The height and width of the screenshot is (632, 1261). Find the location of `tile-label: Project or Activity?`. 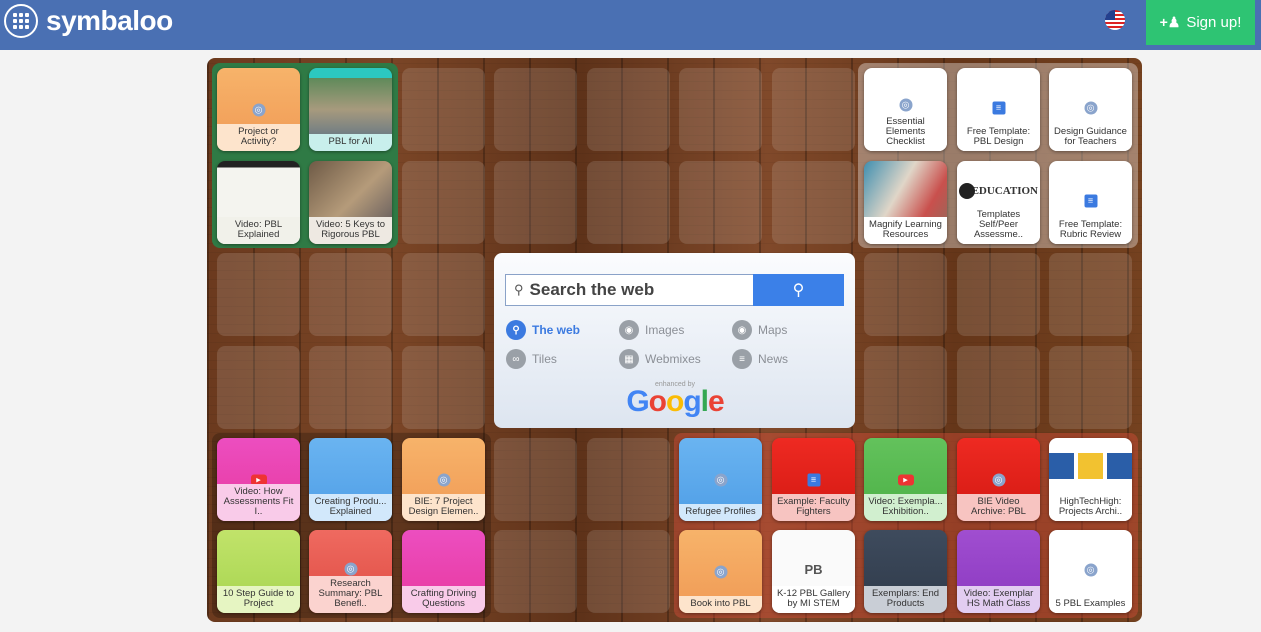

tile-label: Project or Activity? is located at coordinates (258, 137).